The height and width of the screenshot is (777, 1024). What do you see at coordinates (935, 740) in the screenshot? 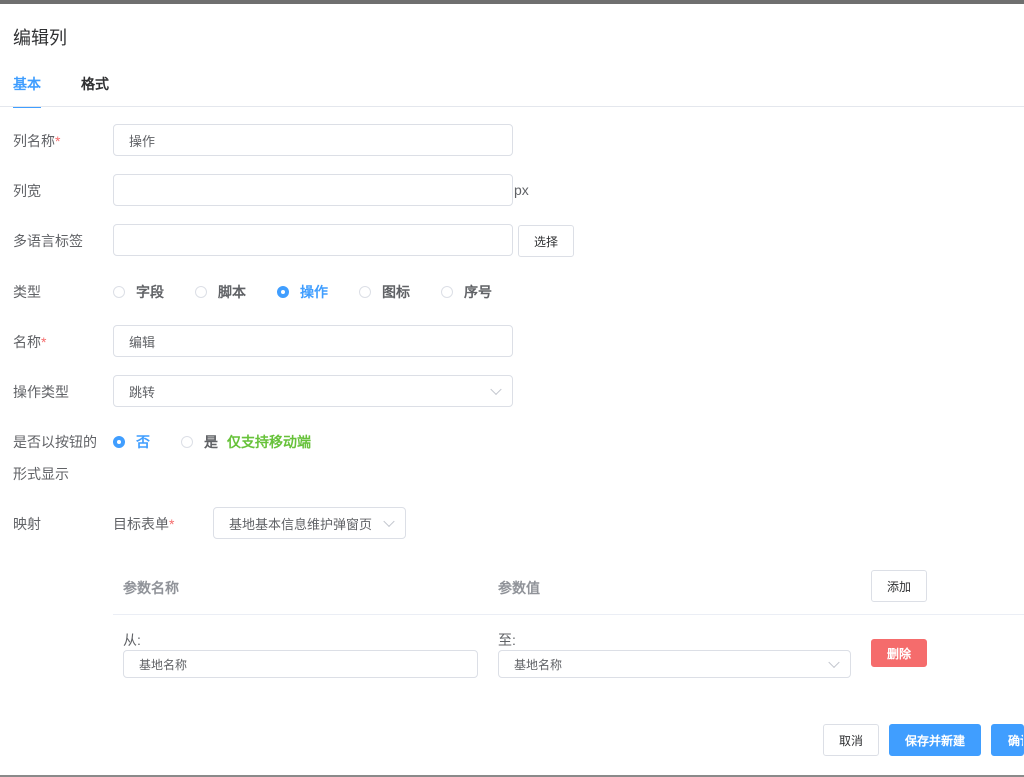
I see `save-and-new-button: 保存并新建` at bounding box center [935, 740].